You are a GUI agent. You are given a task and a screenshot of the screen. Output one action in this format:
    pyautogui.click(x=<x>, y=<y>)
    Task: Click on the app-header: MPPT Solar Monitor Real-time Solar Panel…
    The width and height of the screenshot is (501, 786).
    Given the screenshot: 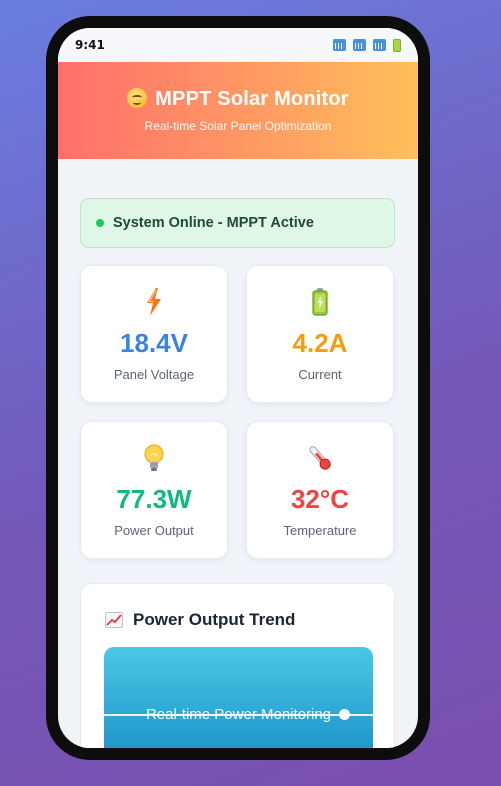 What is the action you would take?
    pyautogui.click(x=238, y=110)
    